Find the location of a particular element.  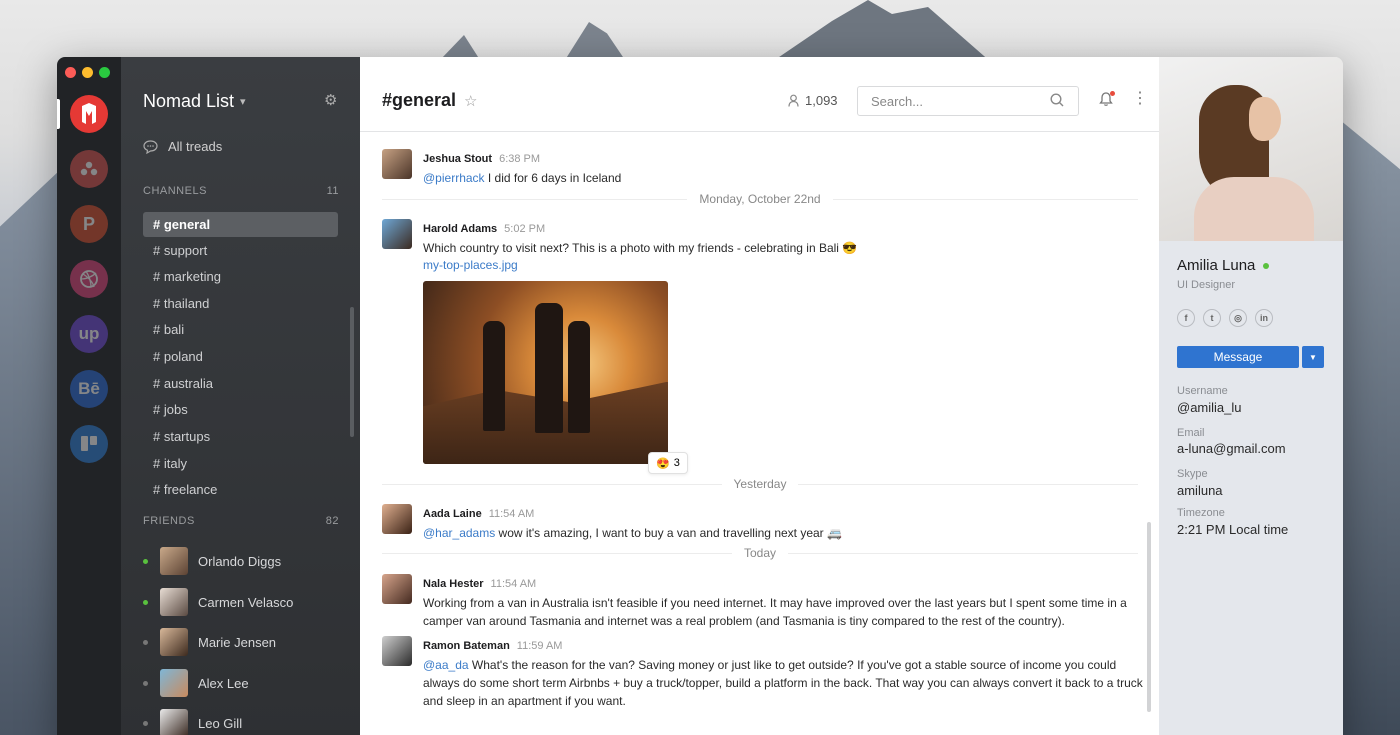

chat-scrollbar is located at coordinates (1149, 617).